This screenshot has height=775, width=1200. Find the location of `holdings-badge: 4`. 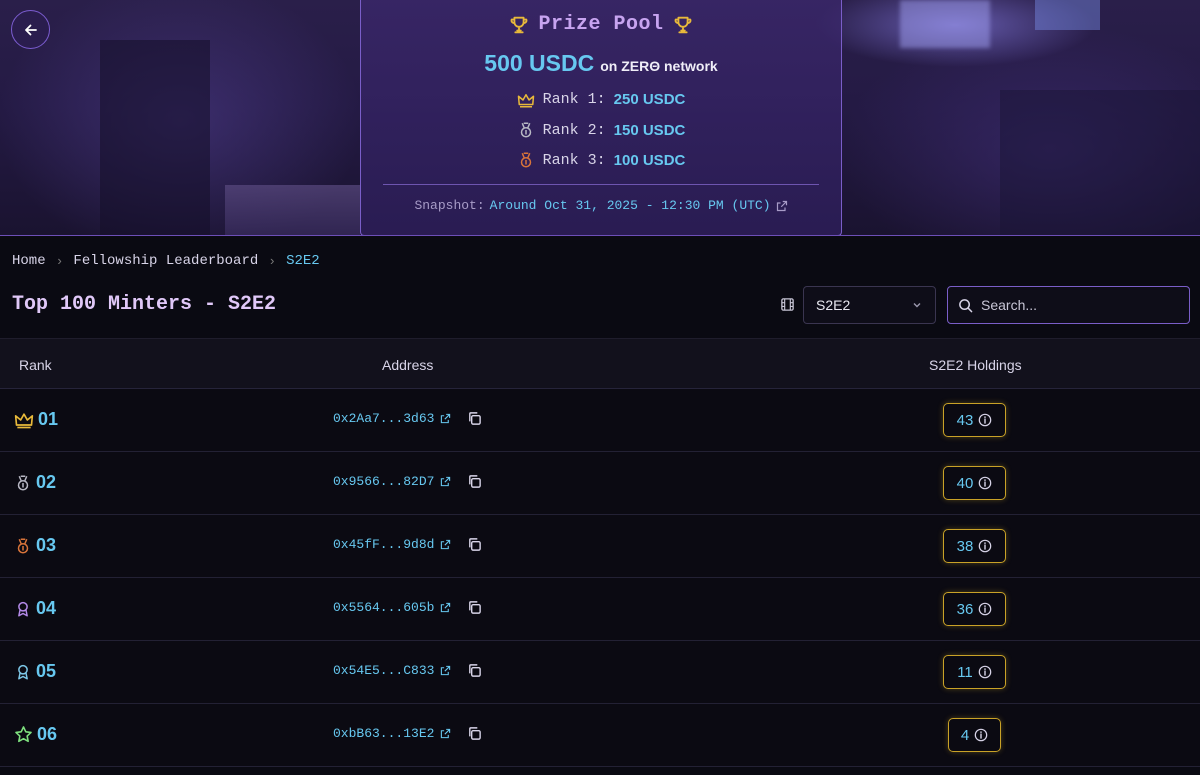

holdings-badge: 4 is located at coordinates (974, 735).